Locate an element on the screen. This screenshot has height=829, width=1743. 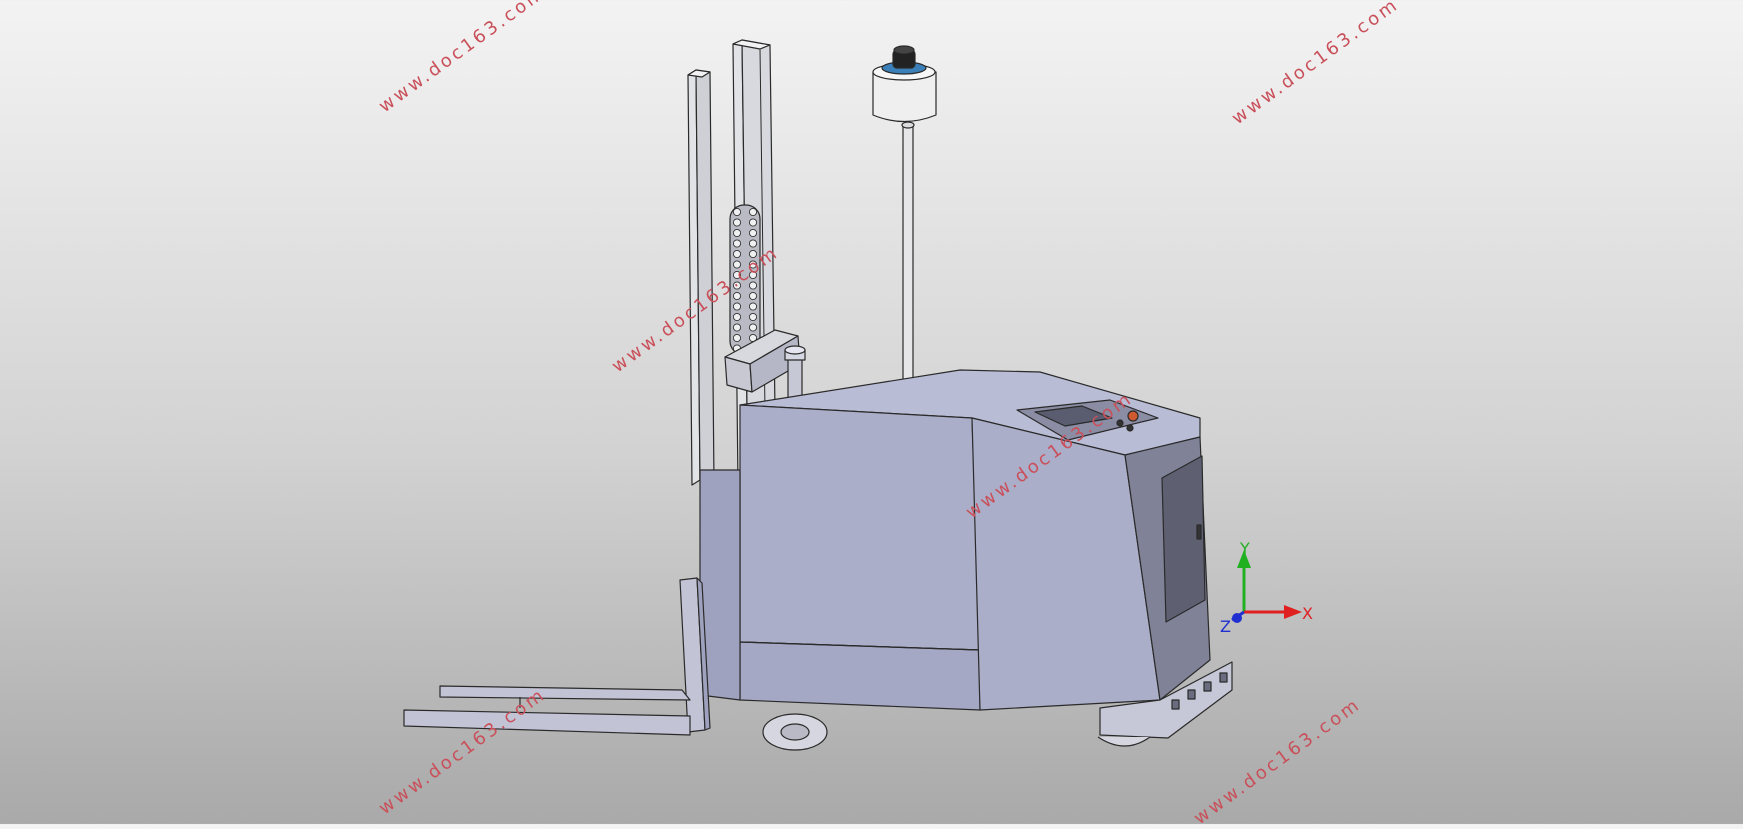
fork-upper is located at coordinates (565, 693).